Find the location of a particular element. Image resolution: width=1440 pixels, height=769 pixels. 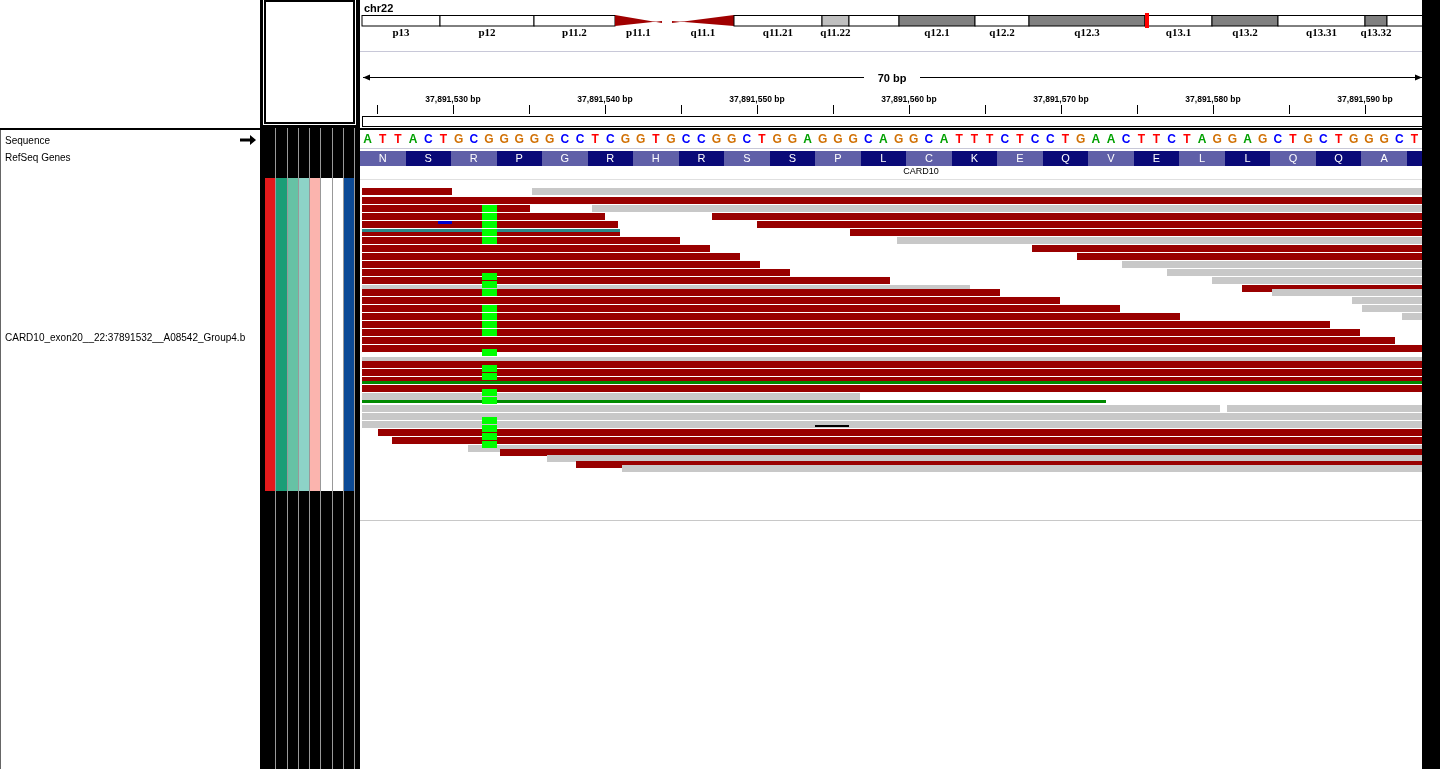

band-label: p11.2 is located at coordinates (574, 32).